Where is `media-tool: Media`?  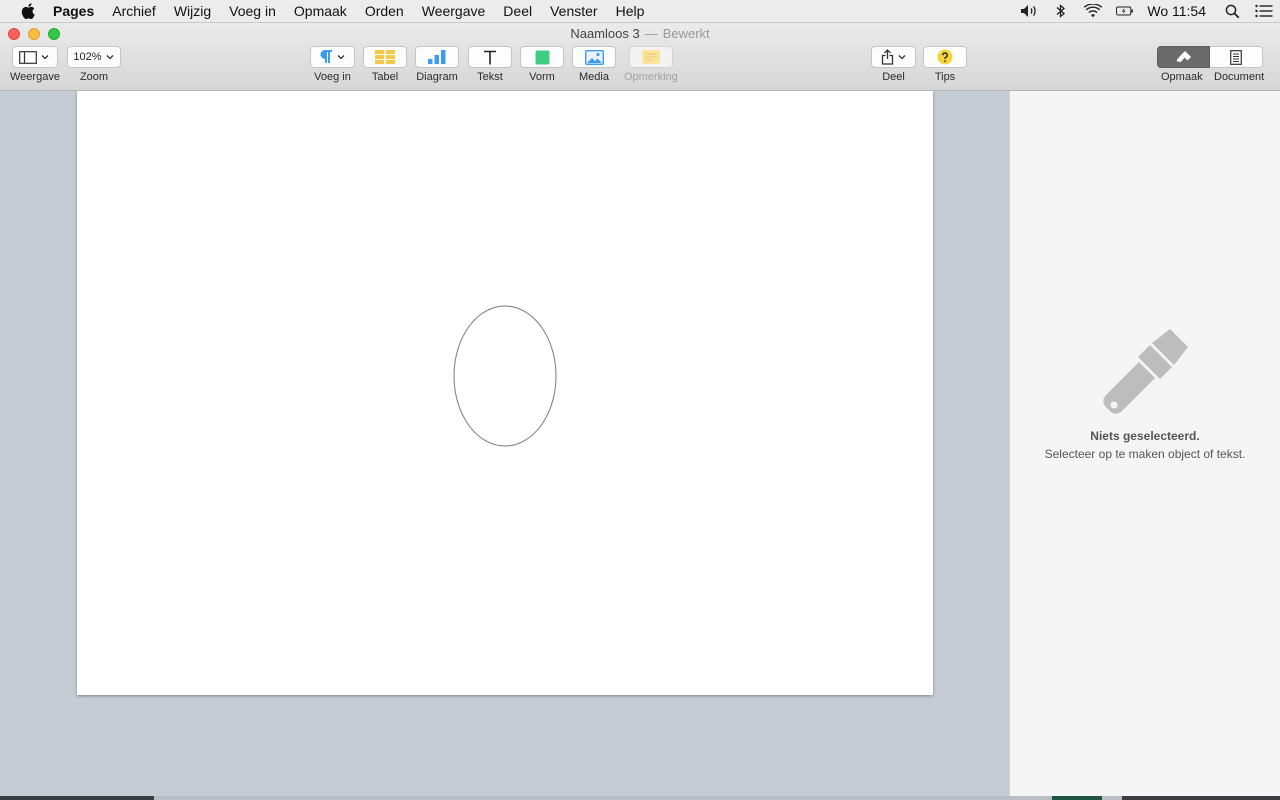 media-tool: Media is located at coordinates (594, 64).